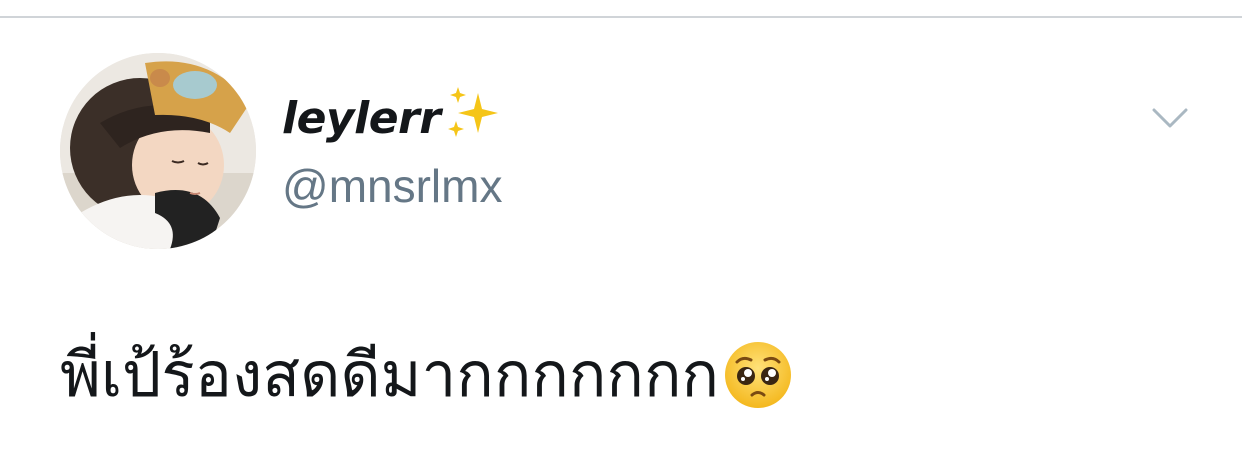 The width and height of the screenshot is (1242, 468). Describe the element at coordinates (473, 114) in the screenshot. I see `sparkles-icon` at that location.